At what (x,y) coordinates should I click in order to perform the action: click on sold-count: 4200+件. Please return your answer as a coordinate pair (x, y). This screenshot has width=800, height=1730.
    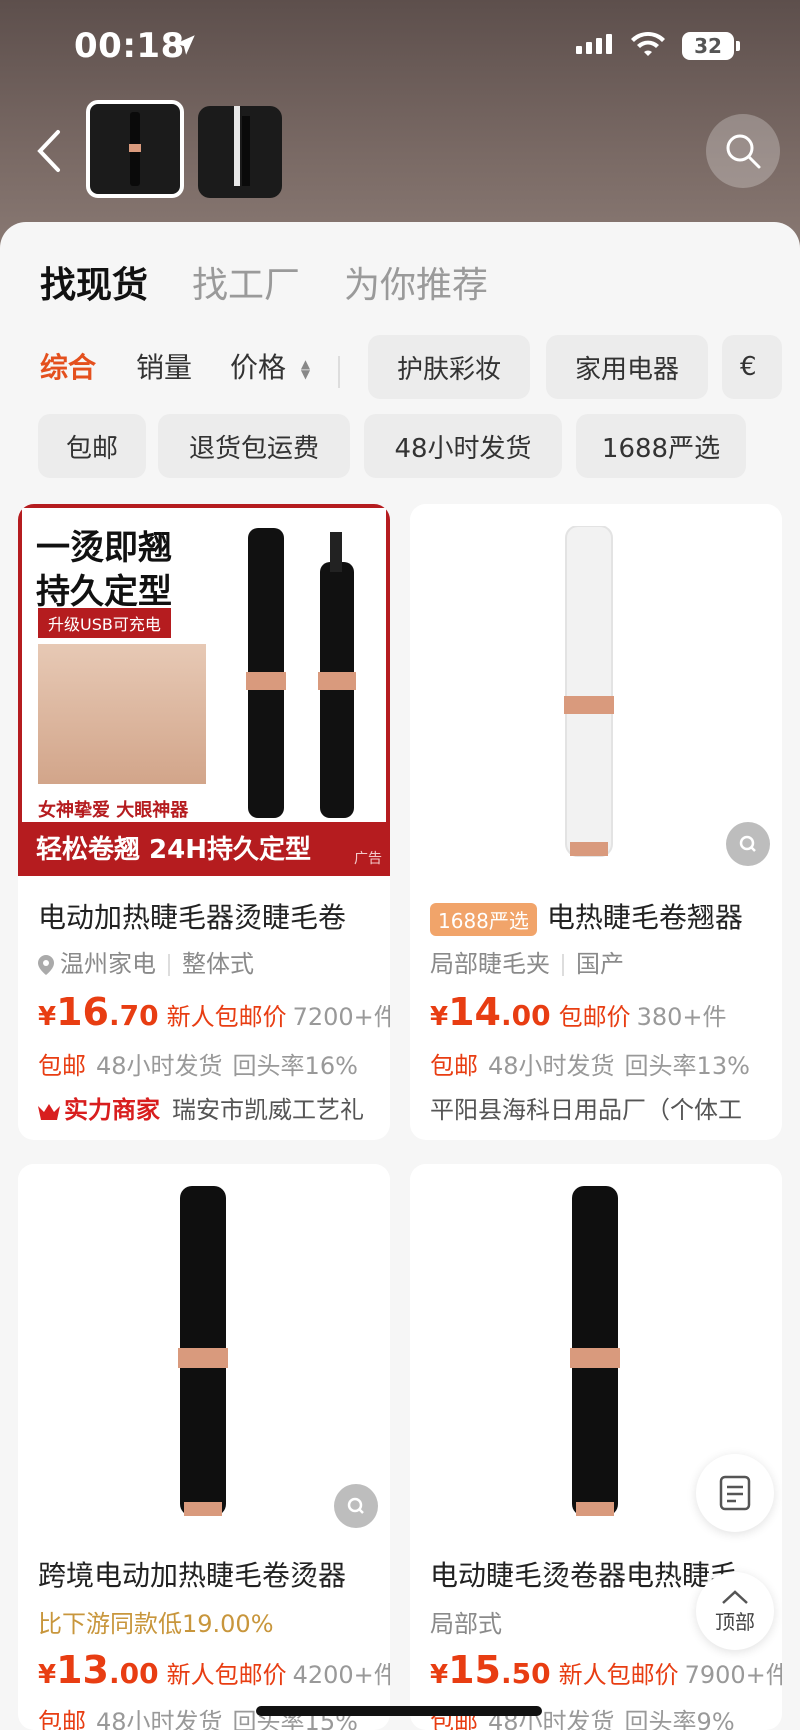
    Looking at the image, I should click on (341, 1675).